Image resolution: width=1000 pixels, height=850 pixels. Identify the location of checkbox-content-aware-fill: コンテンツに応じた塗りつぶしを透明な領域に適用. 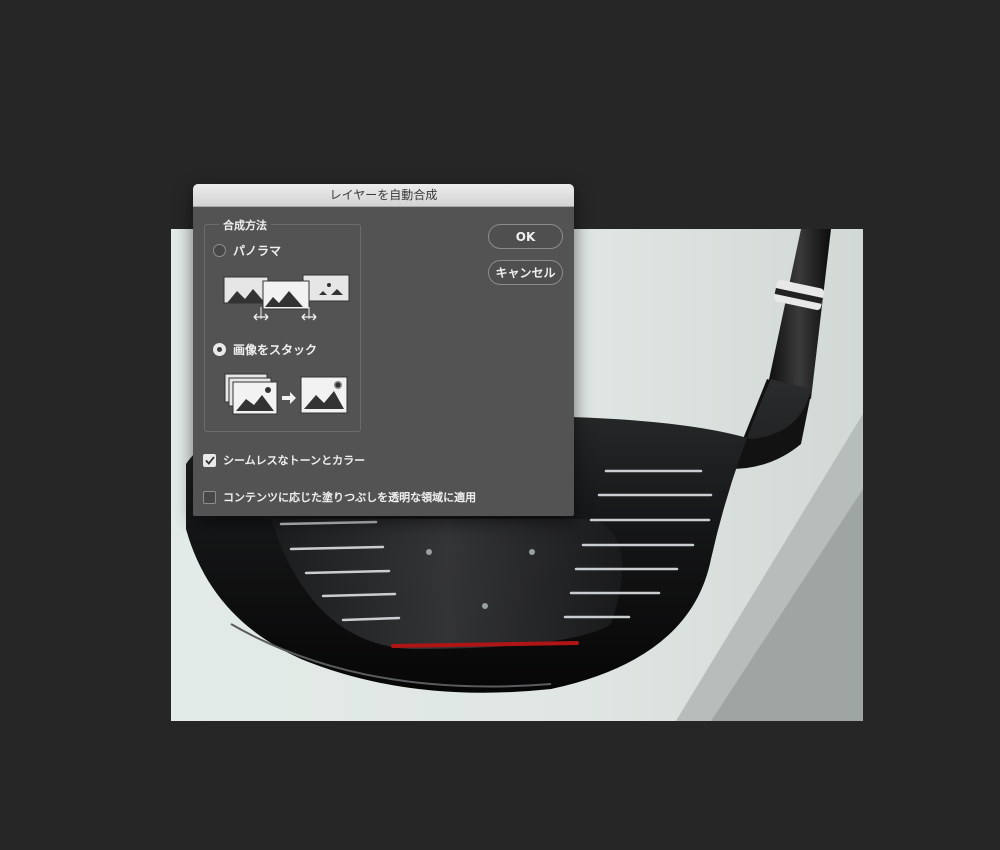
(339, 497).